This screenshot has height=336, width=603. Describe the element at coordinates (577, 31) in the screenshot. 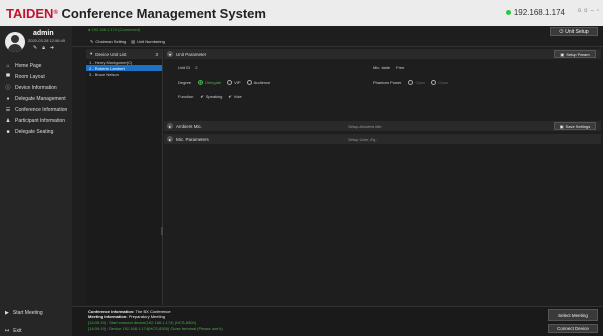

I see `unit-setup-label: Unit Setup` at that location.